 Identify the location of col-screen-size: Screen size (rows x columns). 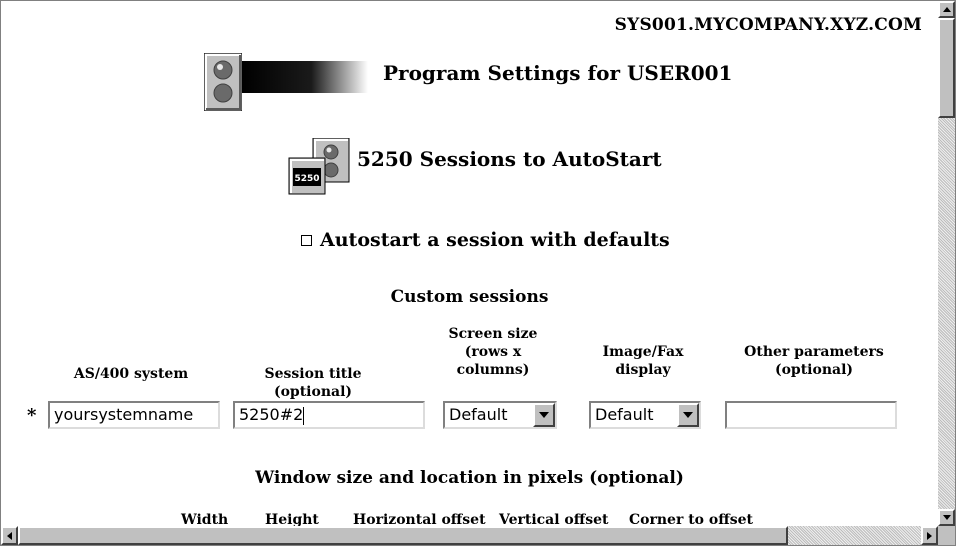
(493, 352).